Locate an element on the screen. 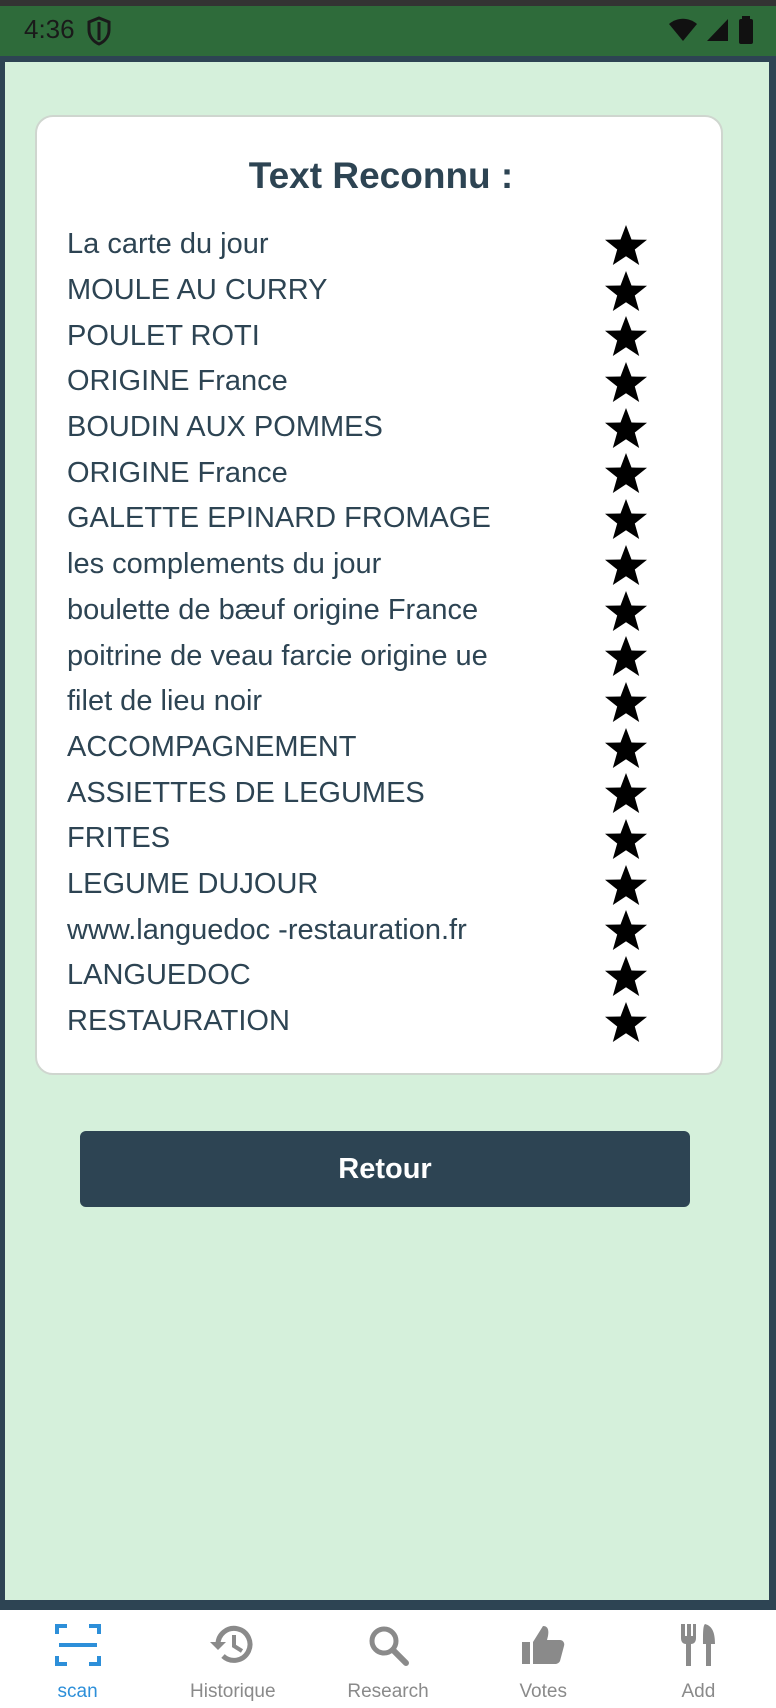 This screenshot has height=1708, width=776. list-item: BOUDIN AUX POMMES is located at coordinates (382, 428).